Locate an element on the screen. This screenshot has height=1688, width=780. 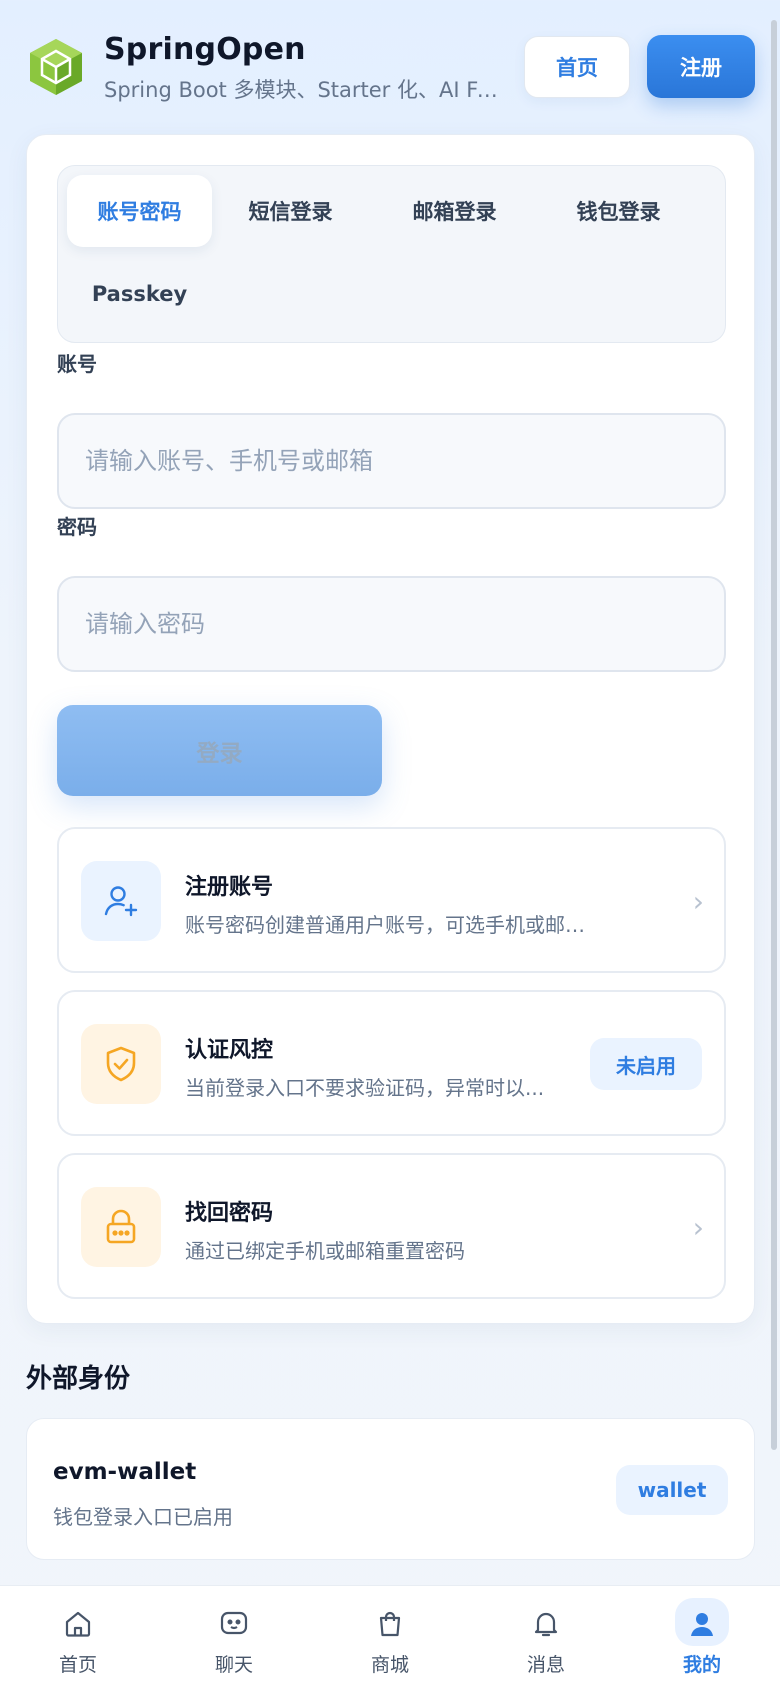
login-method-tabs: 账号密码 短信登录 邮箱登录 钱包登录 Passkey is located at coordinates (391, 254).